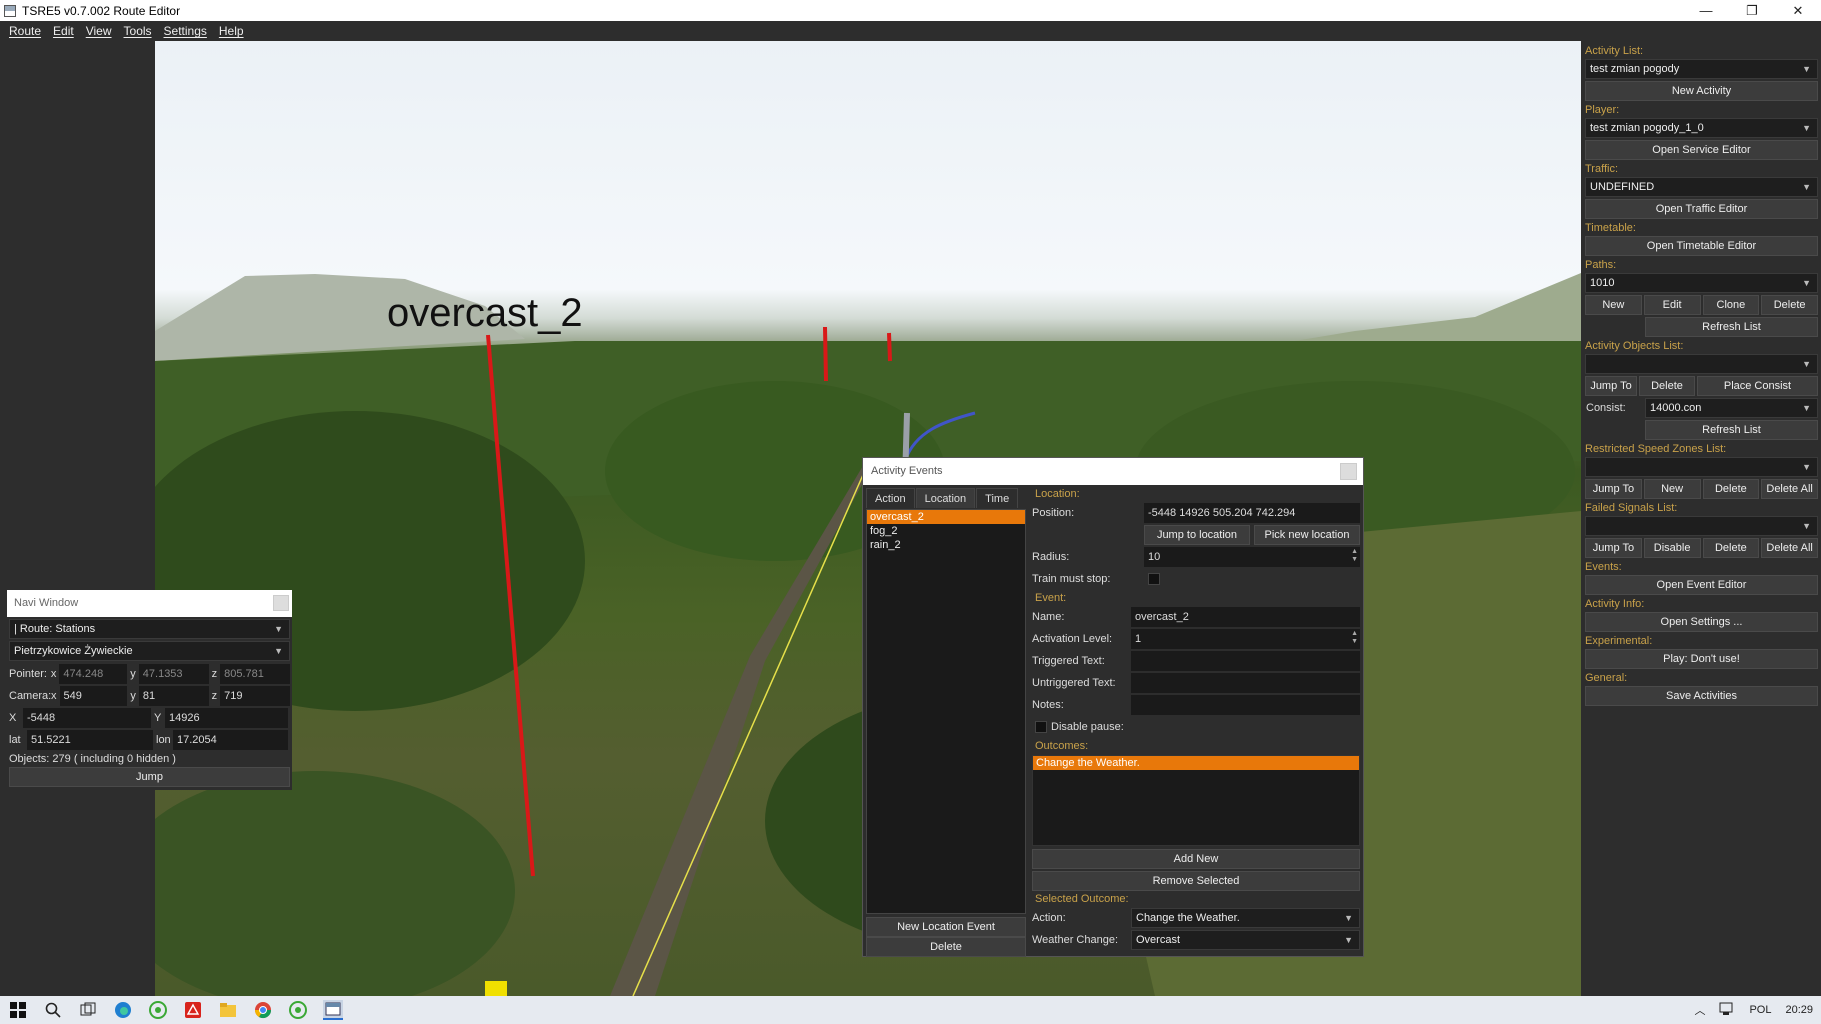 This screenshot has width=1821, height=1024. What do you see at coordinates (1196, 859) in the screenshot?
I see `add-new-outcome-button: Add New` at bounding box center [1196, 859].